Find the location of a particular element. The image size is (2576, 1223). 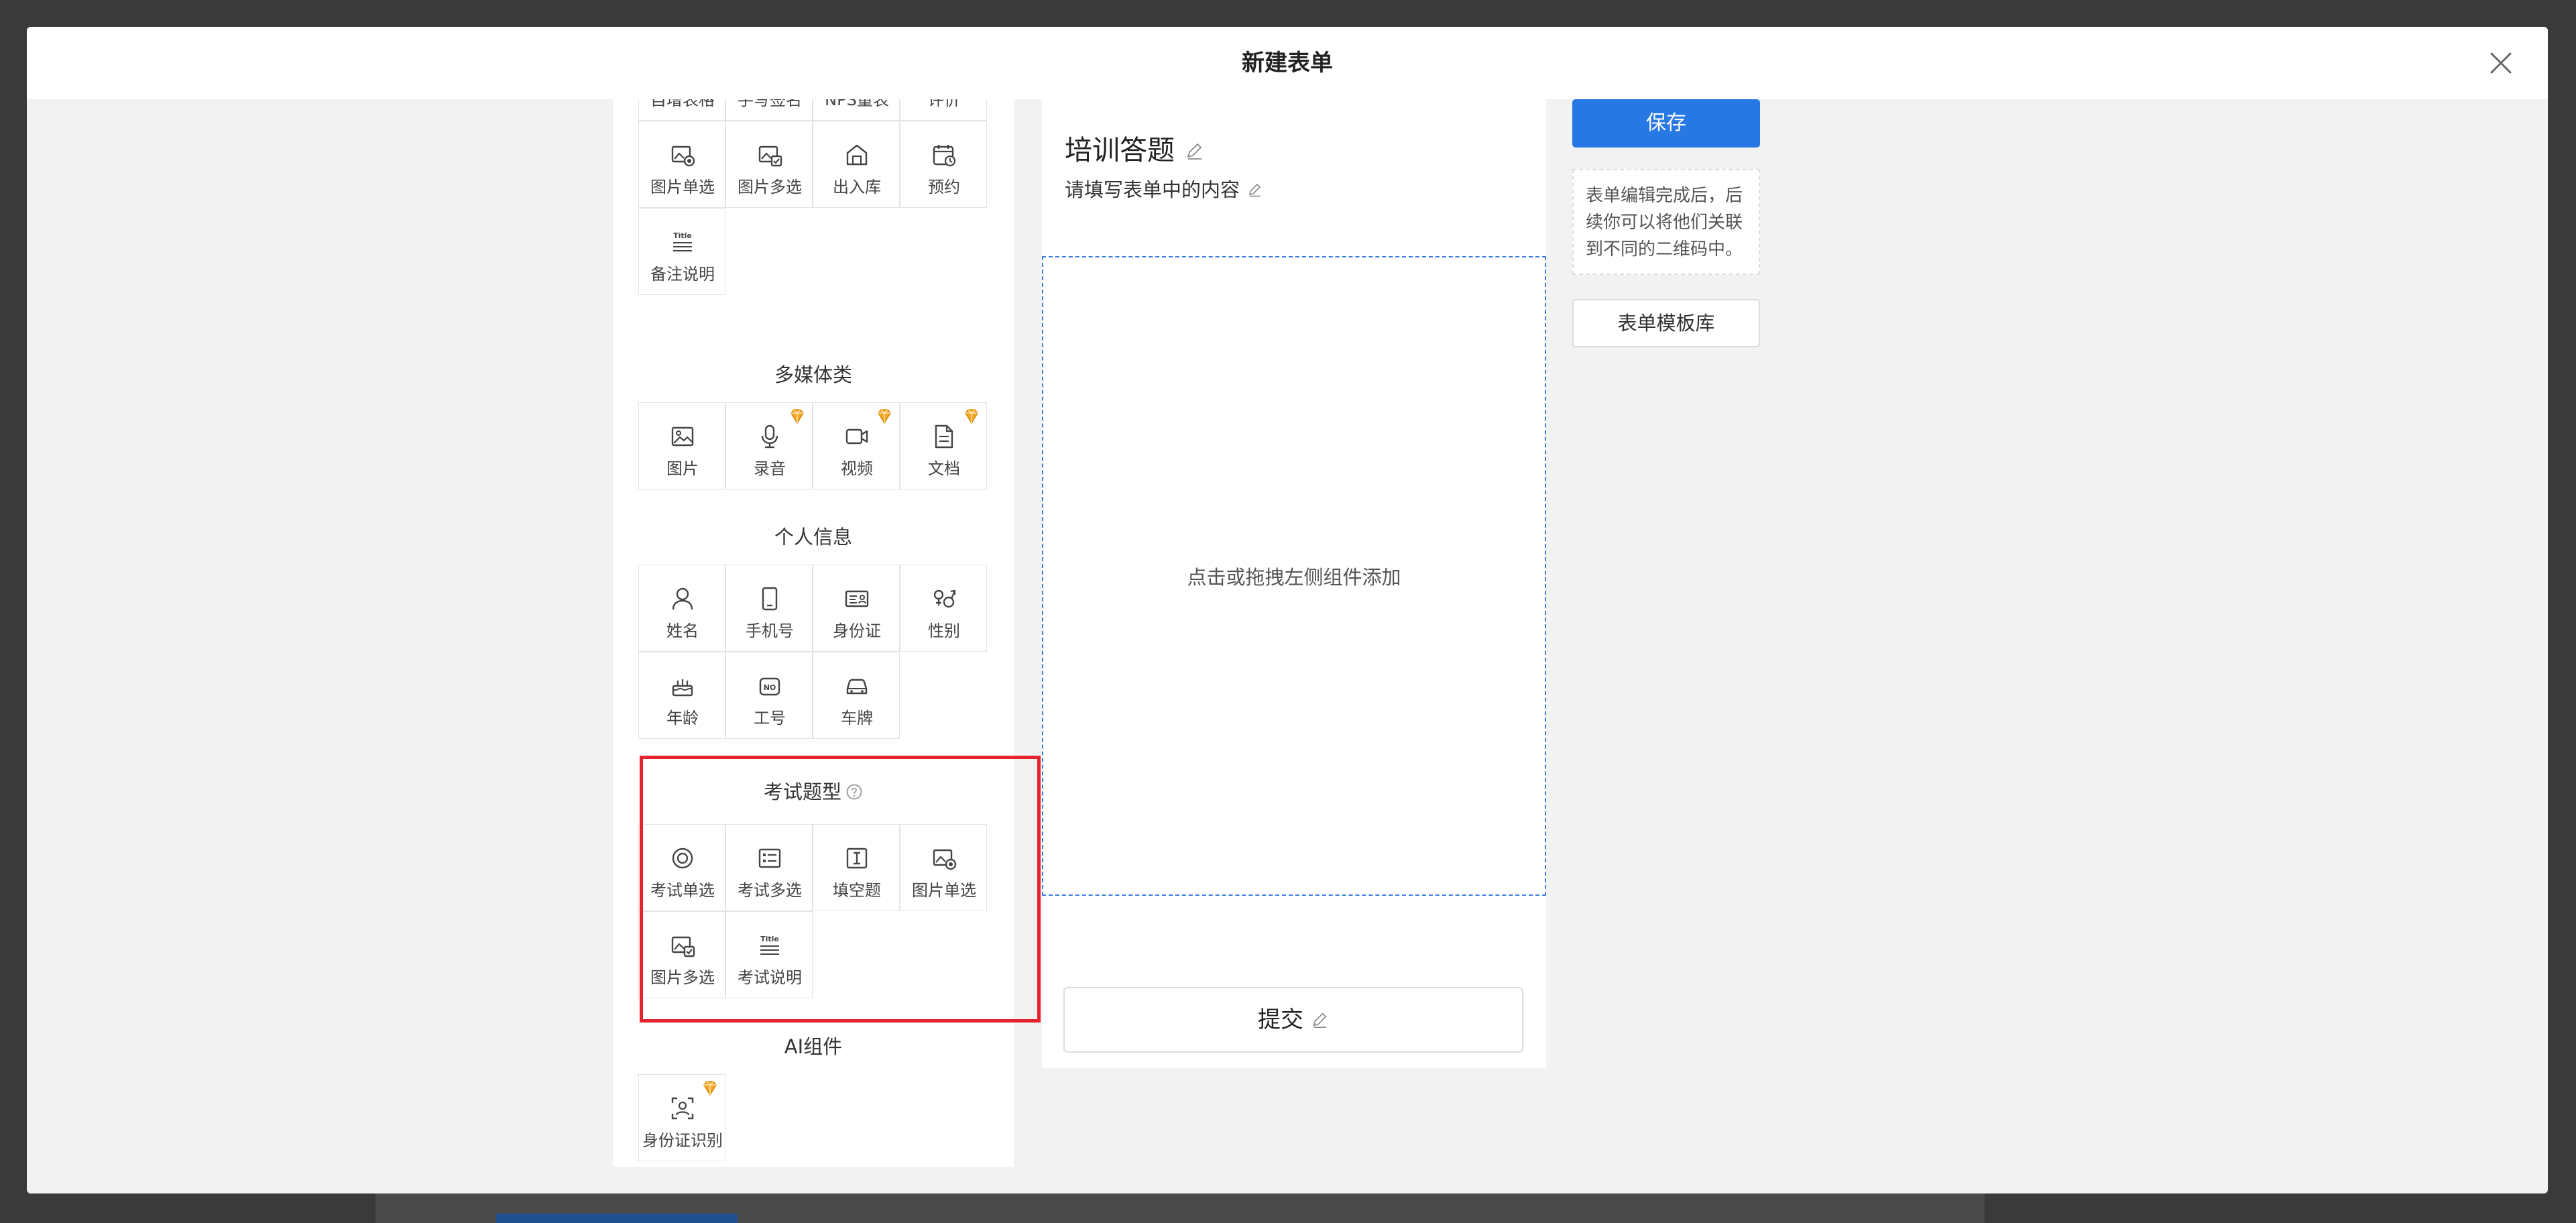

video-icon is located at coordinates (856, 436).